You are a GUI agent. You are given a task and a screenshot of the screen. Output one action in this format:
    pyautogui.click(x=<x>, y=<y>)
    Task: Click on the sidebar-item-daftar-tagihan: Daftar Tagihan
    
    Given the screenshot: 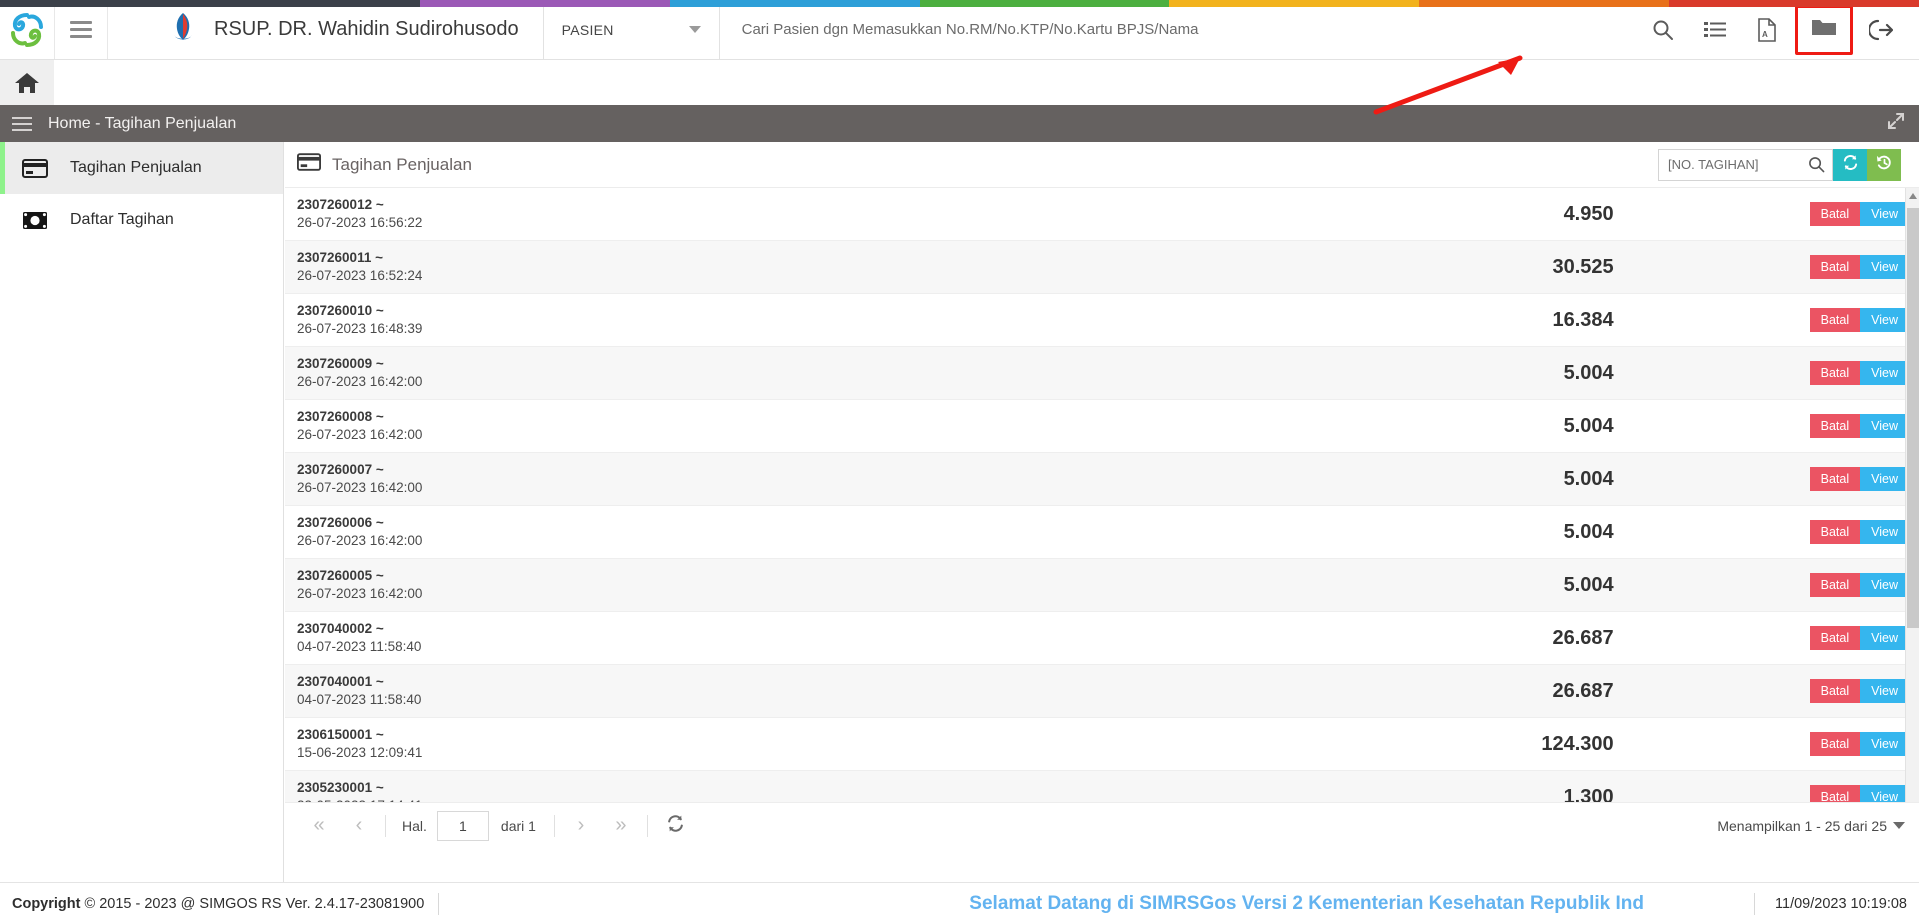 What is the action you would take?
    pyautogui.click(x=141, y=220)
    